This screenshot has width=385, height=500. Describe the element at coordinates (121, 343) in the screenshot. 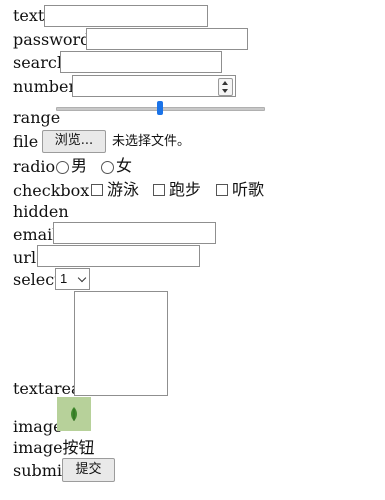

I see `textarea-input` at that location.